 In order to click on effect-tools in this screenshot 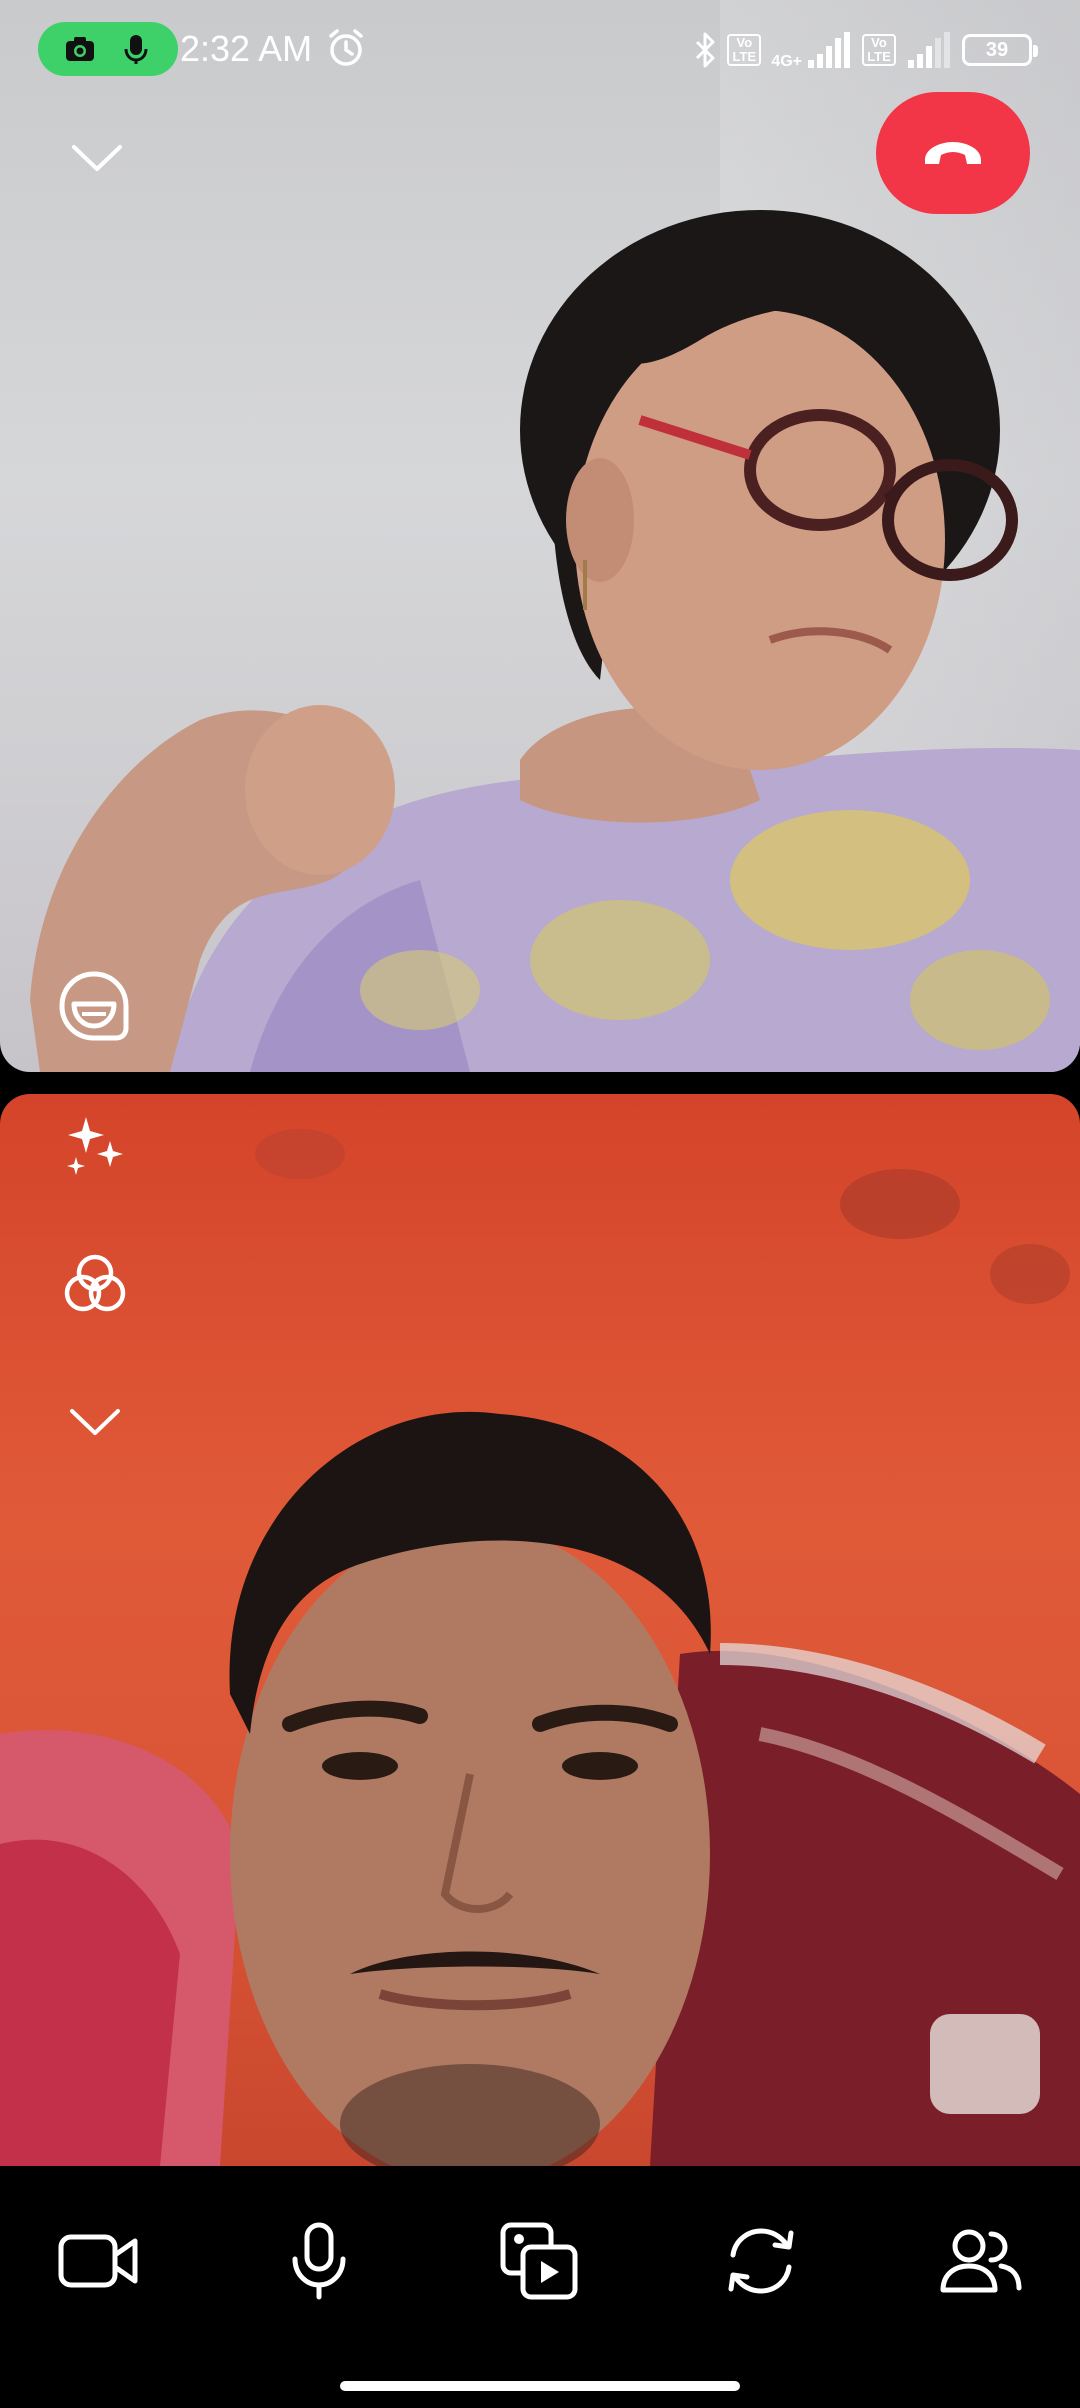, I will do `click(95, 1311)`.